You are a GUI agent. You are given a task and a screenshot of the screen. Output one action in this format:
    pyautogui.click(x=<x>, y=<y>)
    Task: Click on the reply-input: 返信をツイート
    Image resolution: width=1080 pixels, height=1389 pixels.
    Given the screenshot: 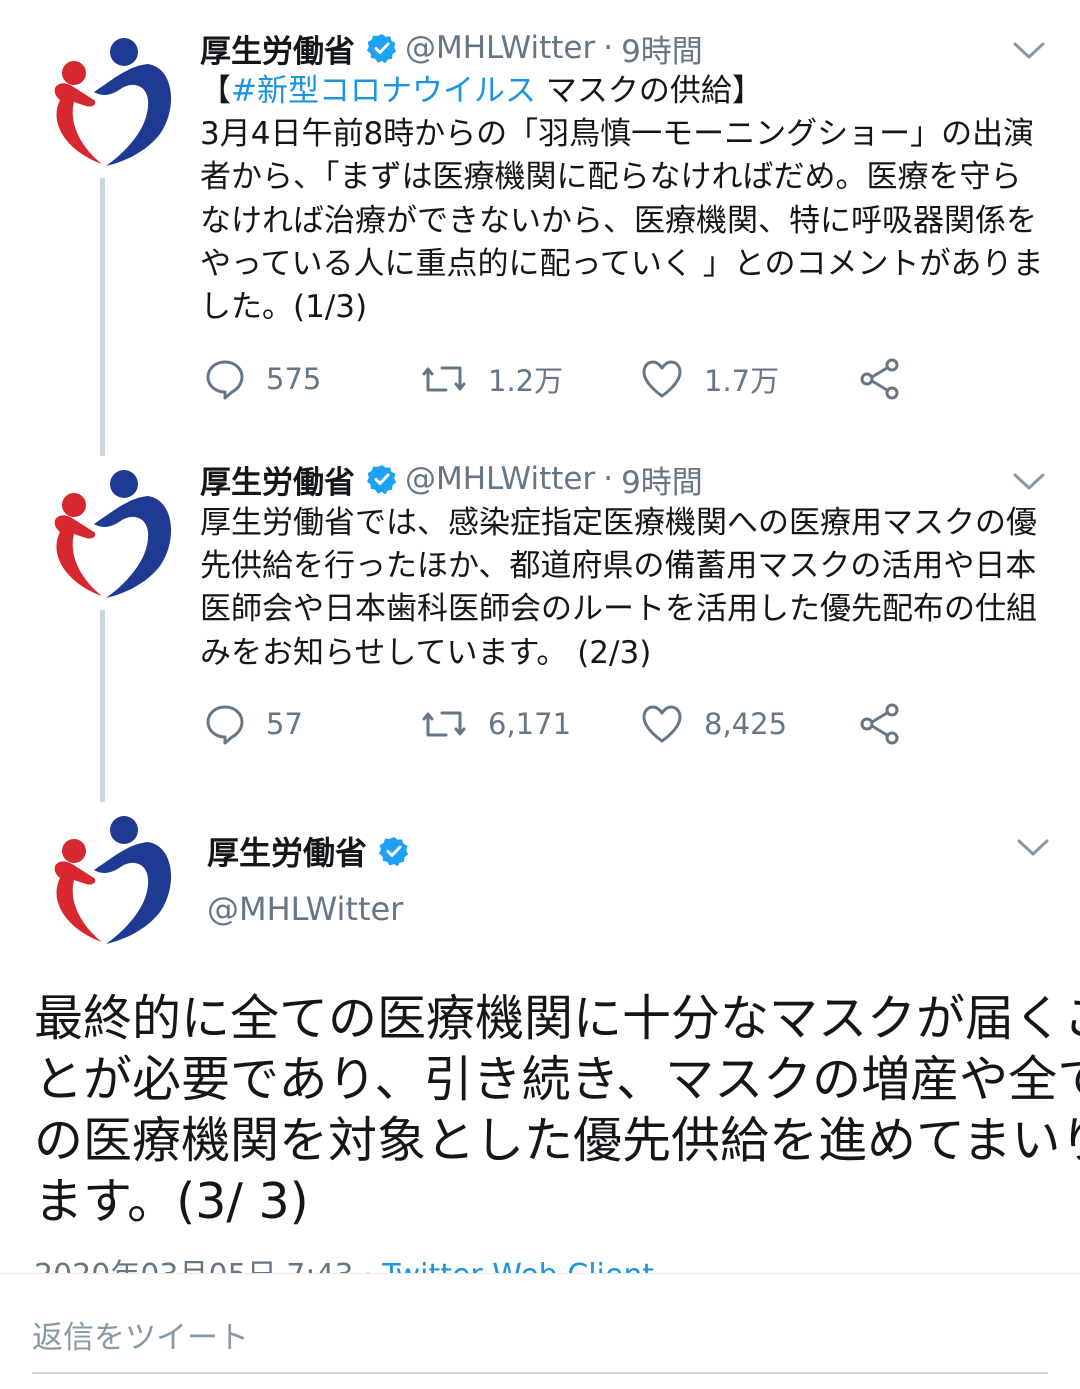 What is the action you would take?
    pyautogui.click(x=140, y=1334)
    